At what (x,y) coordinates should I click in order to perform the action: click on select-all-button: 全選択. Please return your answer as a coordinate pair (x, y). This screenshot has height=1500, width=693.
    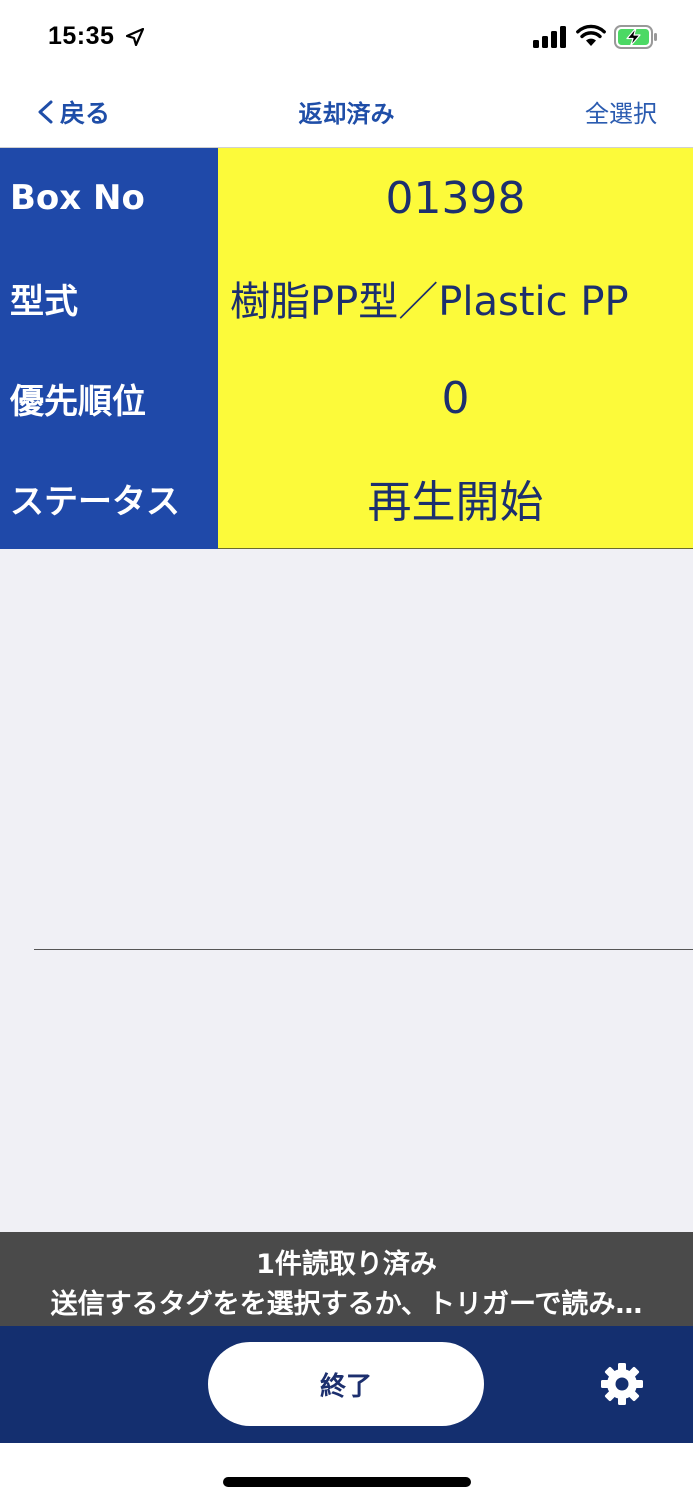
    Looking at the image, I should click on (621, 111).